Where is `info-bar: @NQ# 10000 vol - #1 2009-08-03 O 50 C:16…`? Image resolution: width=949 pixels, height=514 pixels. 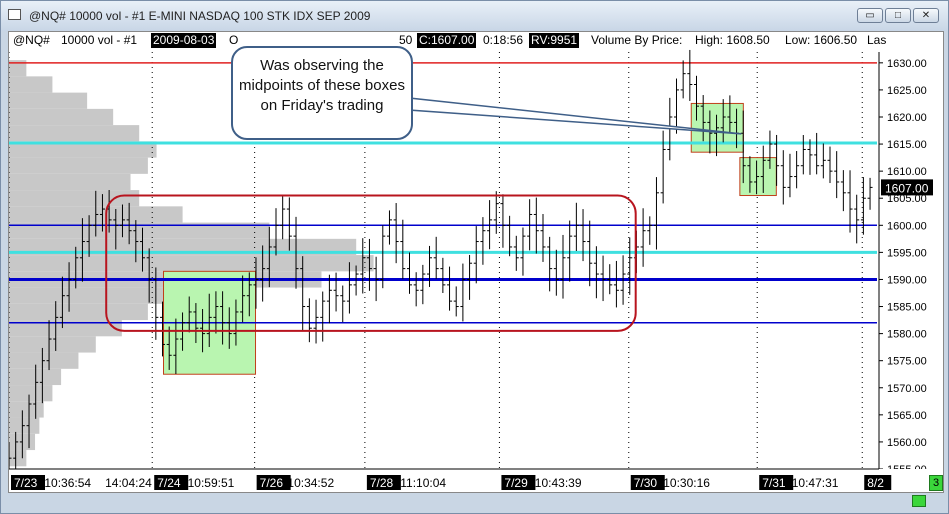
info-bar: @NQ# 10000 vol - #1 2009-08-03 O 50 C:16… is located at coordinates (476, 40).